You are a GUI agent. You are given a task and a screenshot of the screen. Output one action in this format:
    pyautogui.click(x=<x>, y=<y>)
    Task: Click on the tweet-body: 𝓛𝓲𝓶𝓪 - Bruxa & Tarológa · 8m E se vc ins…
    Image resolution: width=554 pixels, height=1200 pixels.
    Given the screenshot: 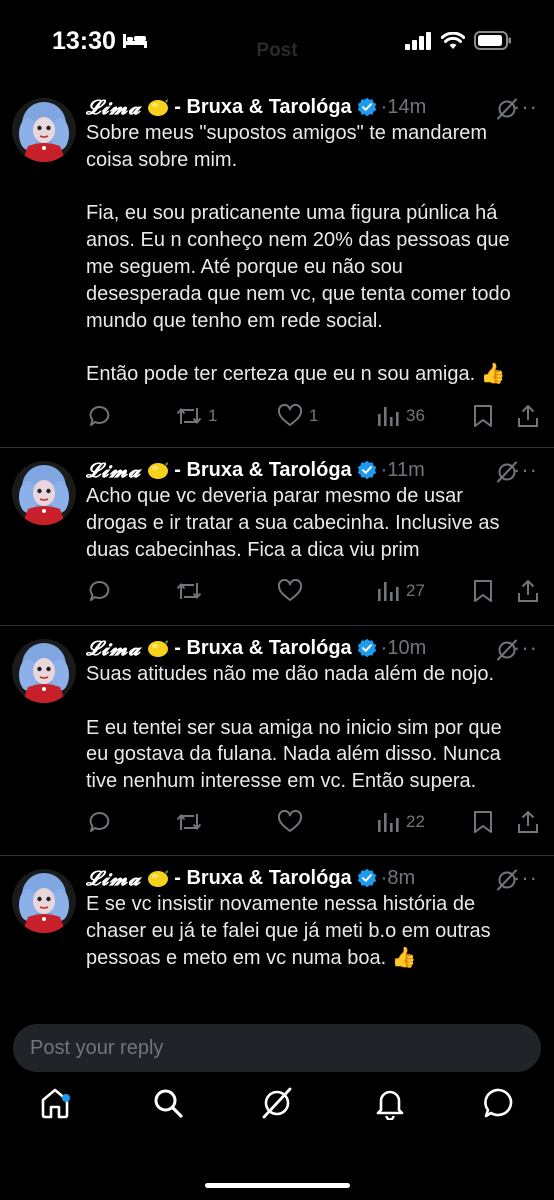 What is the action you would take?
    pyautogui.click(x=313, y=917)
    